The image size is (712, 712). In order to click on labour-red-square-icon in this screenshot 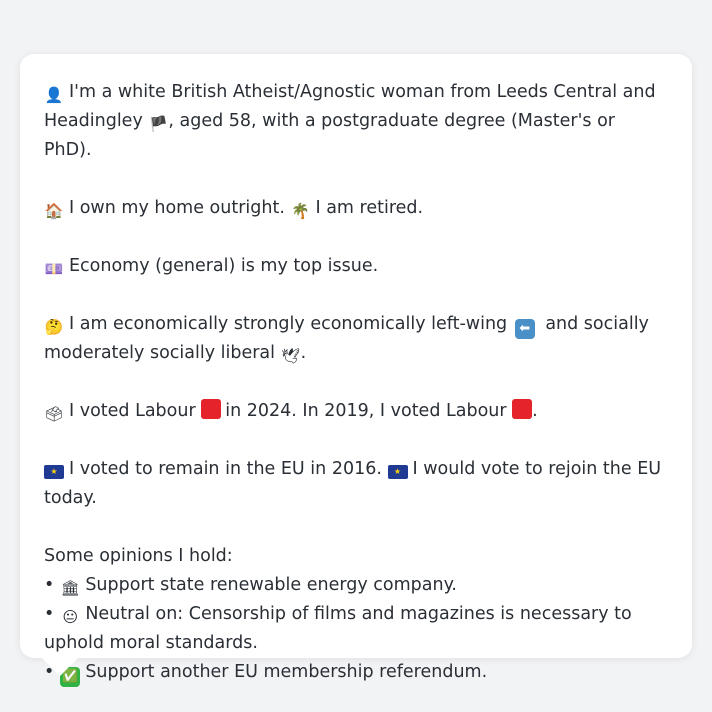, I will do `click(211, 409)`.